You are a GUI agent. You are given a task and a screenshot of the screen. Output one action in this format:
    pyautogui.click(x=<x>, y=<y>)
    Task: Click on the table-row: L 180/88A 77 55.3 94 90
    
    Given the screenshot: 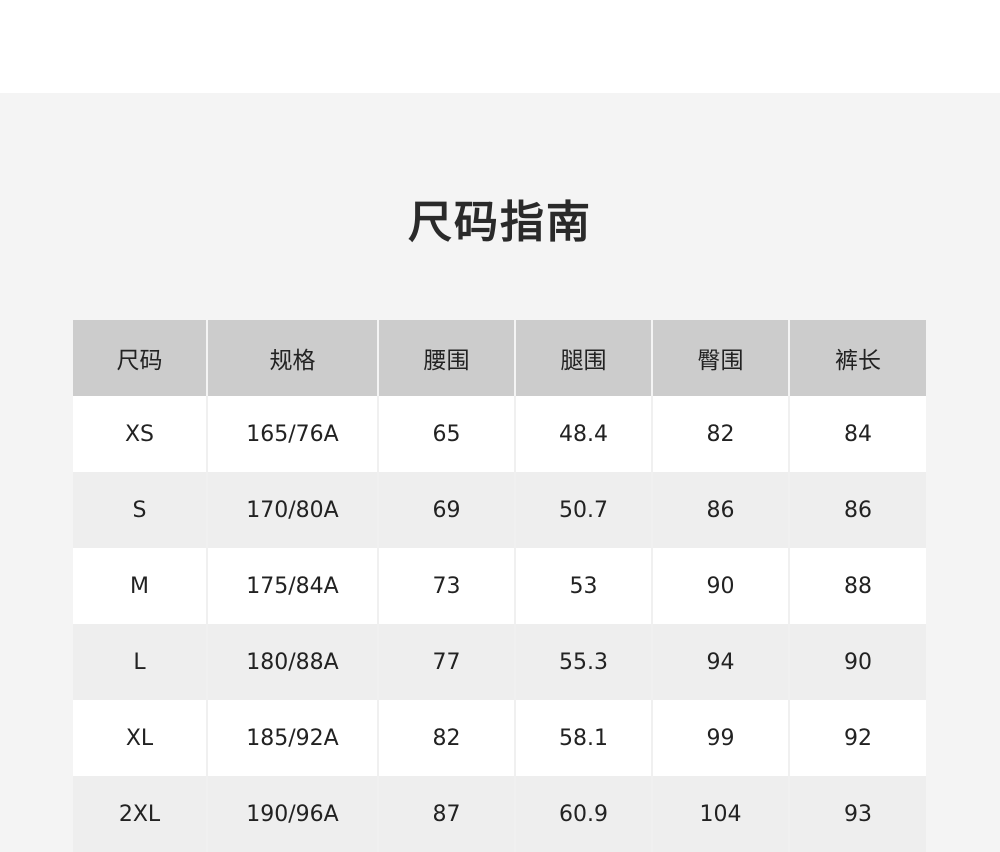 What is the action you would take?
    pyautogui.click(x=499, y=662)
    